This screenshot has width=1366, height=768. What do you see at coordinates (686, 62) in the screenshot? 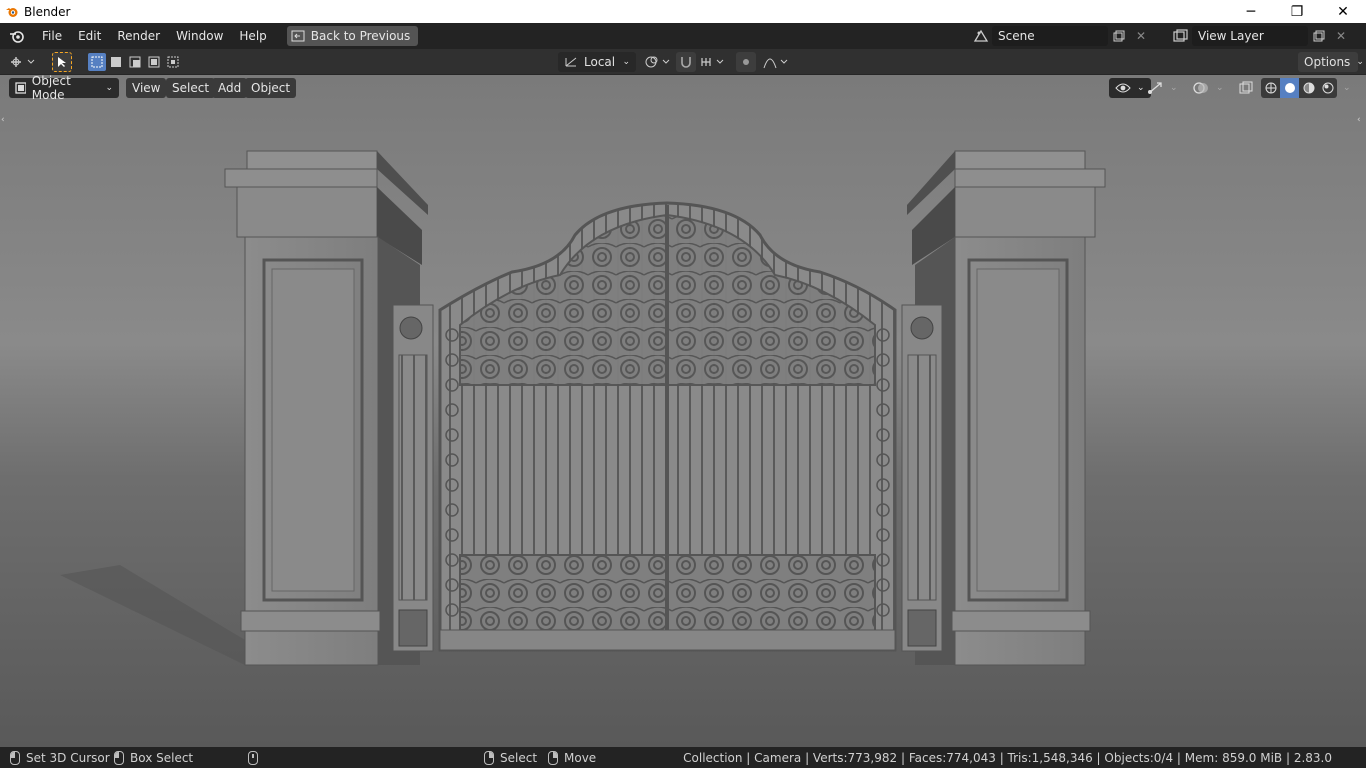
I see `snap-toggle-icon` at bounding box center [686, 62].